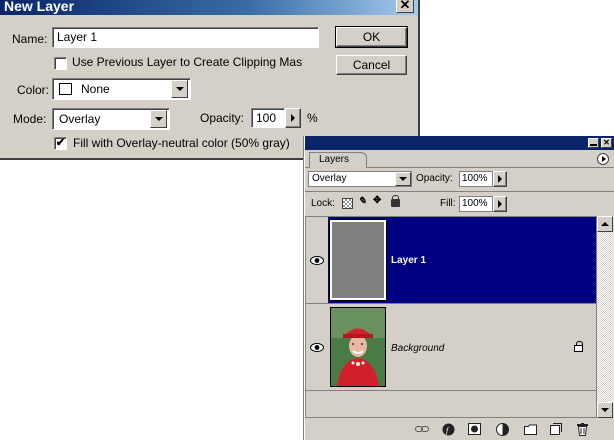  What do you see at coordinates (451, 347) in the screenshot?
I see `layer-row-background: Background` at bounding box center [451, 347].